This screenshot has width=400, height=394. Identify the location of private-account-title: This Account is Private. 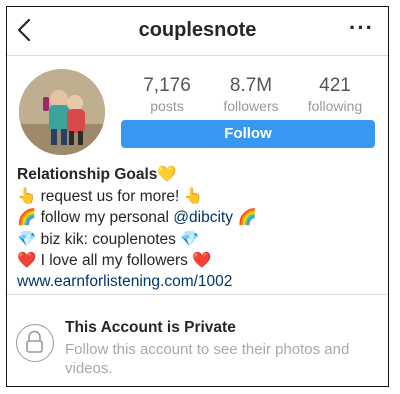
(150, 327).